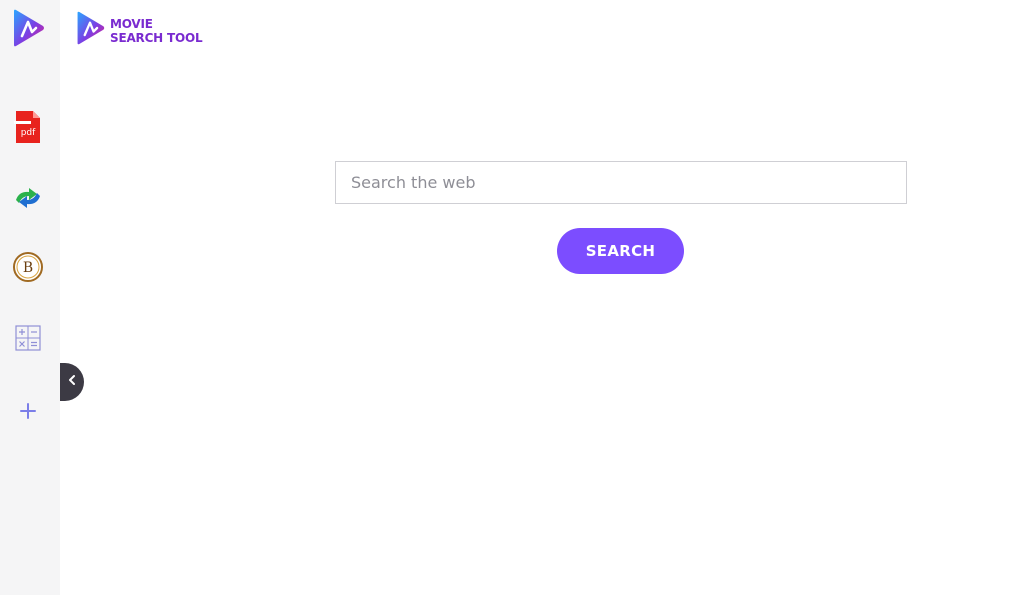 The image size is (1024, 595). Describe the element at coordinates (131, 23) in the screenshot. I see `brand-line-1: MOVIE` at that location.